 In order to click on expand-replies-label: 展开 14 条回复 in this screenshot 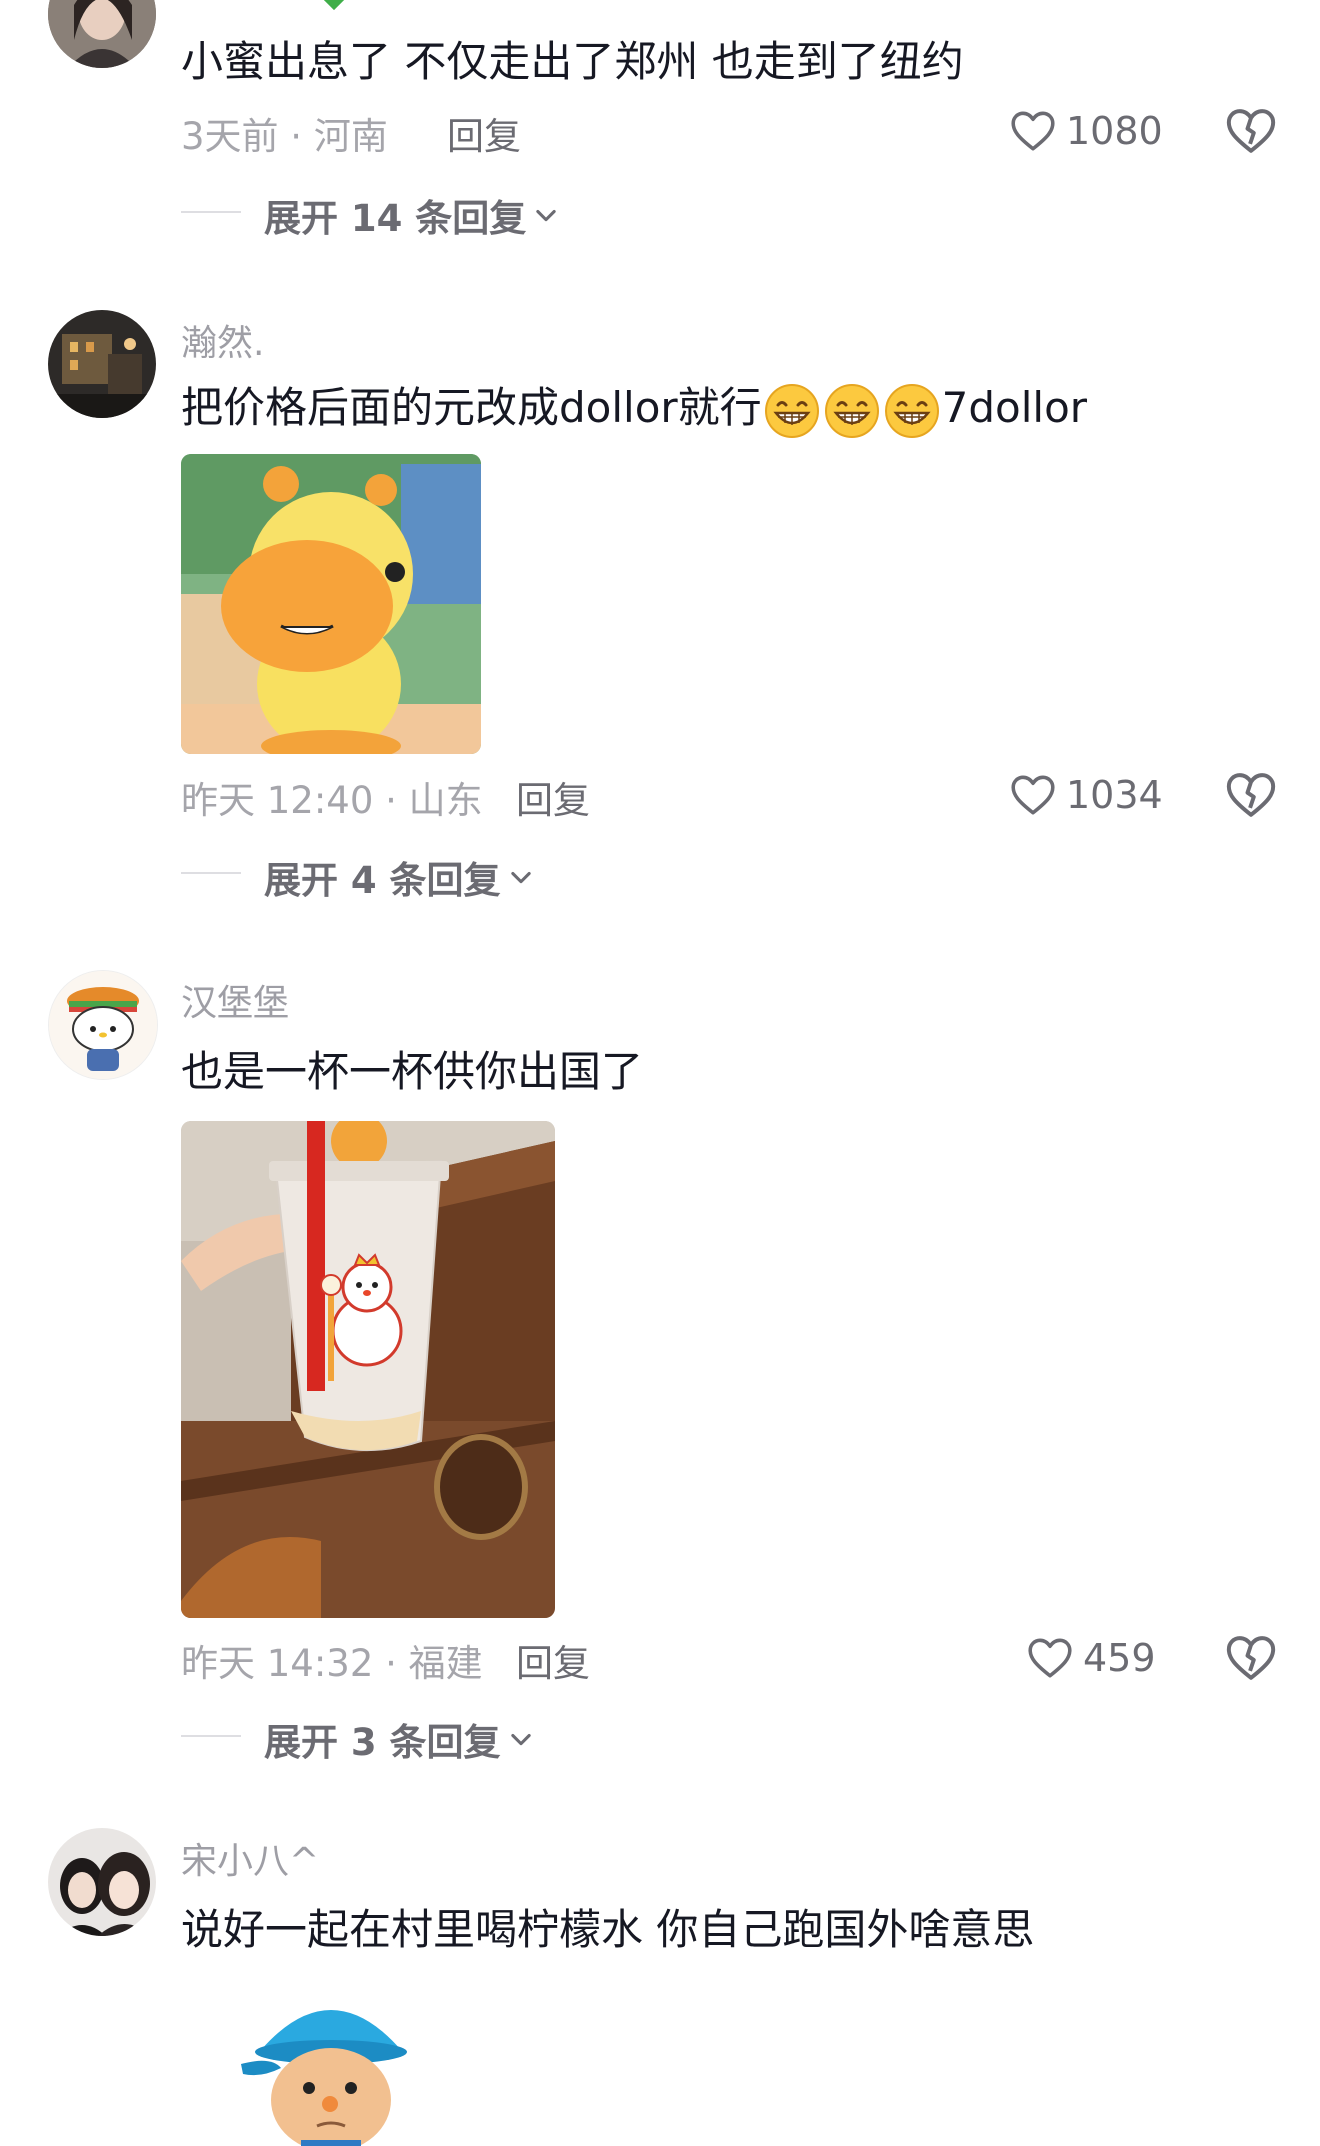, I will do `click(395, 218)`.